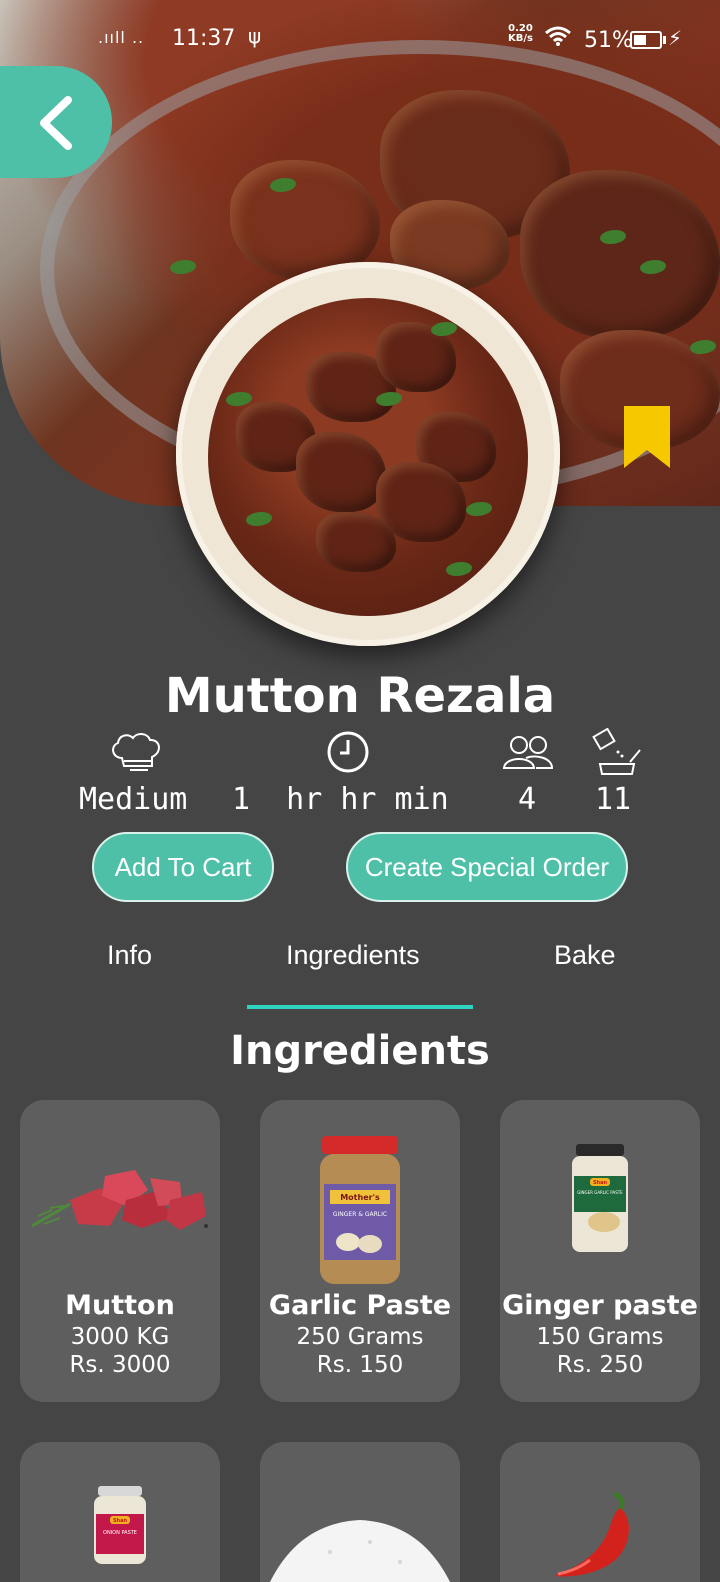  Describe the element at coordinates (360, 1337) in the screenshot. I see `ingredient-quantity: 250 Grams` at that location.